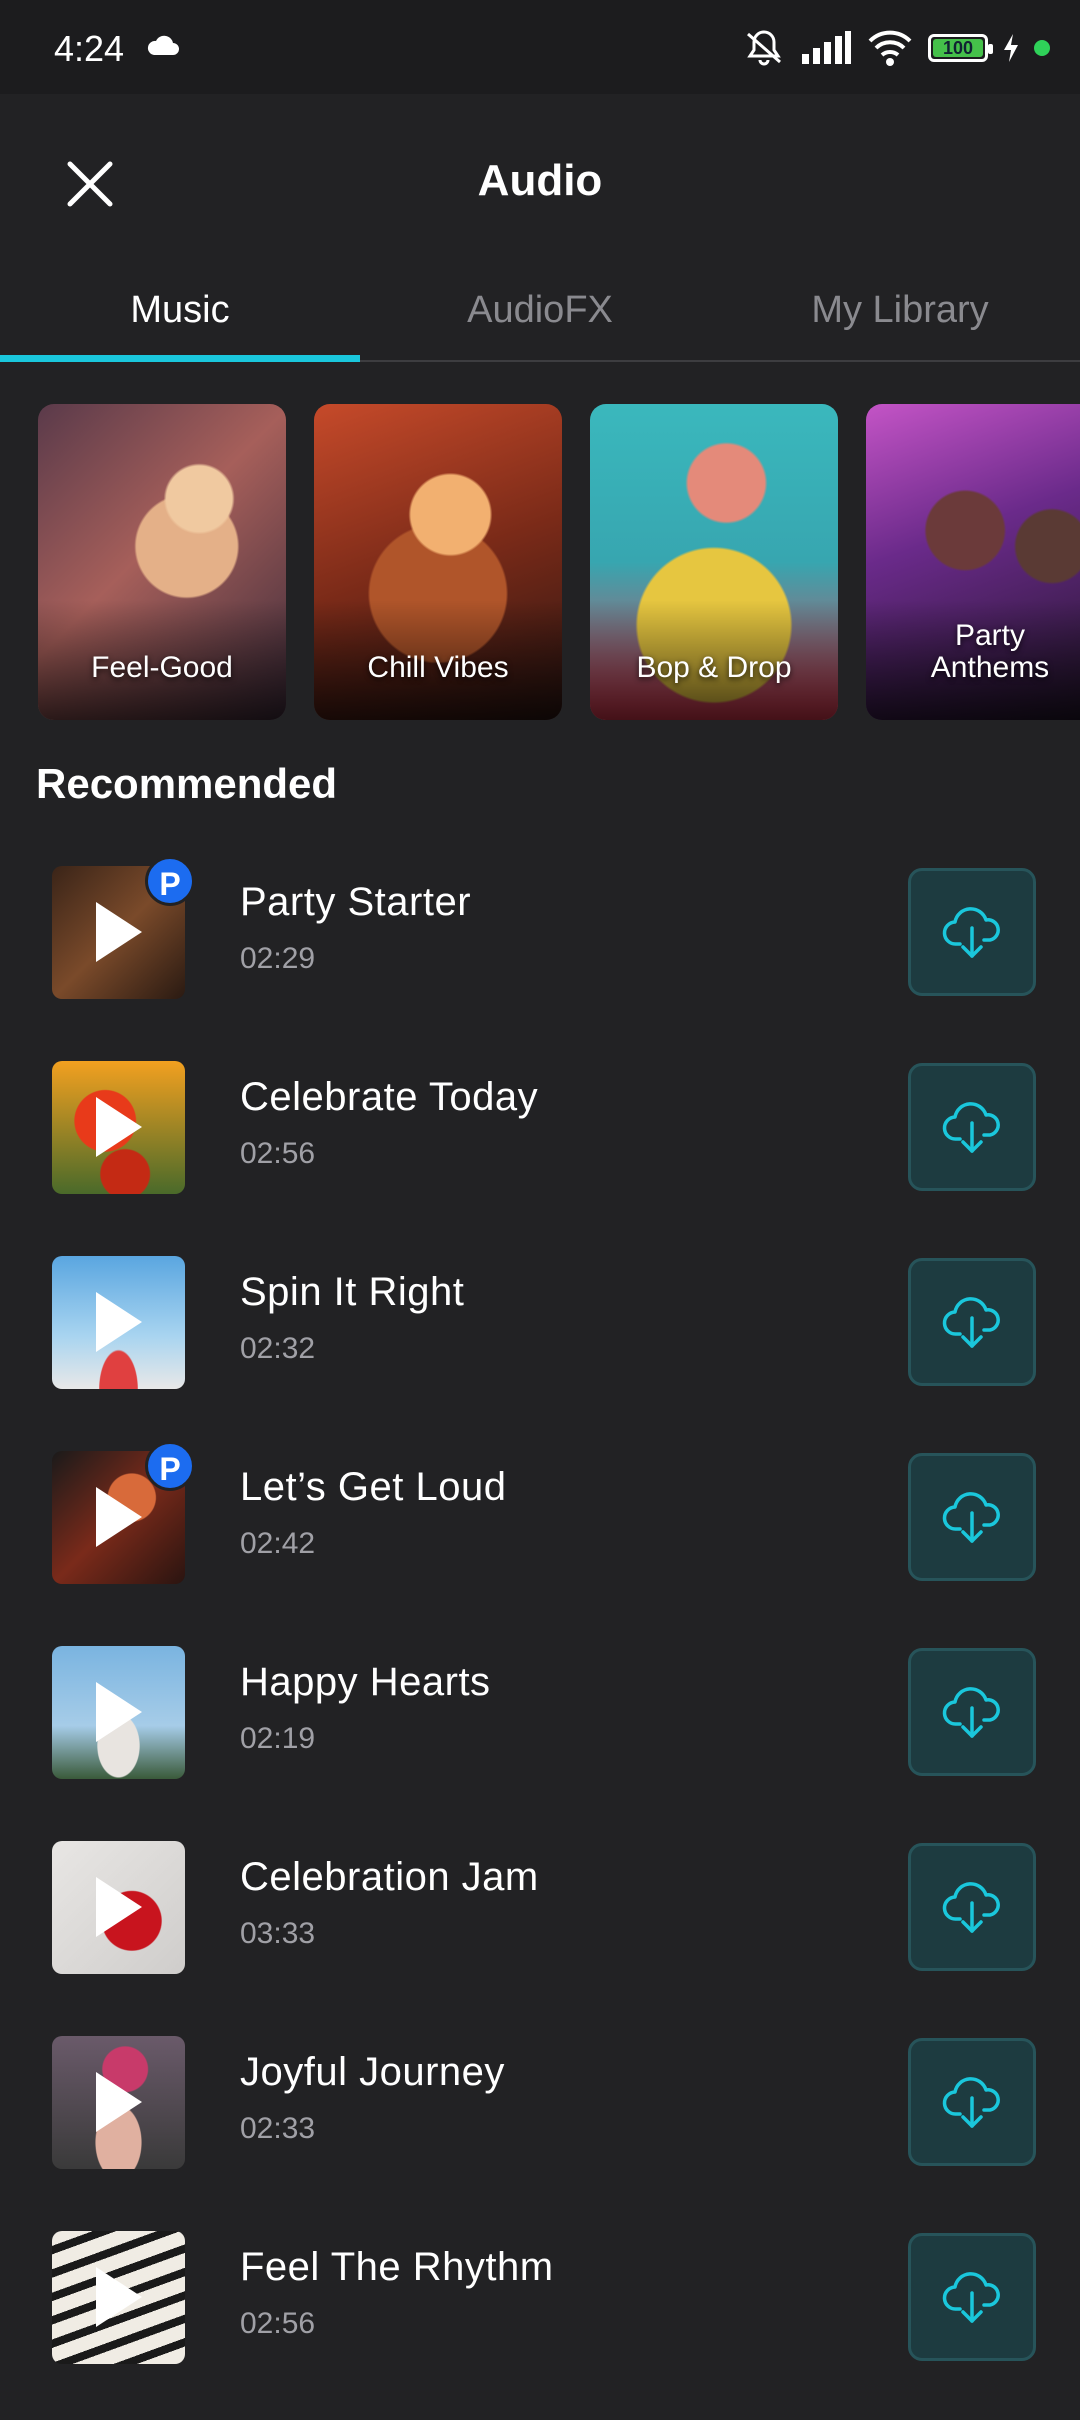  I want to click on tab-music: Music, so click(180, 318).